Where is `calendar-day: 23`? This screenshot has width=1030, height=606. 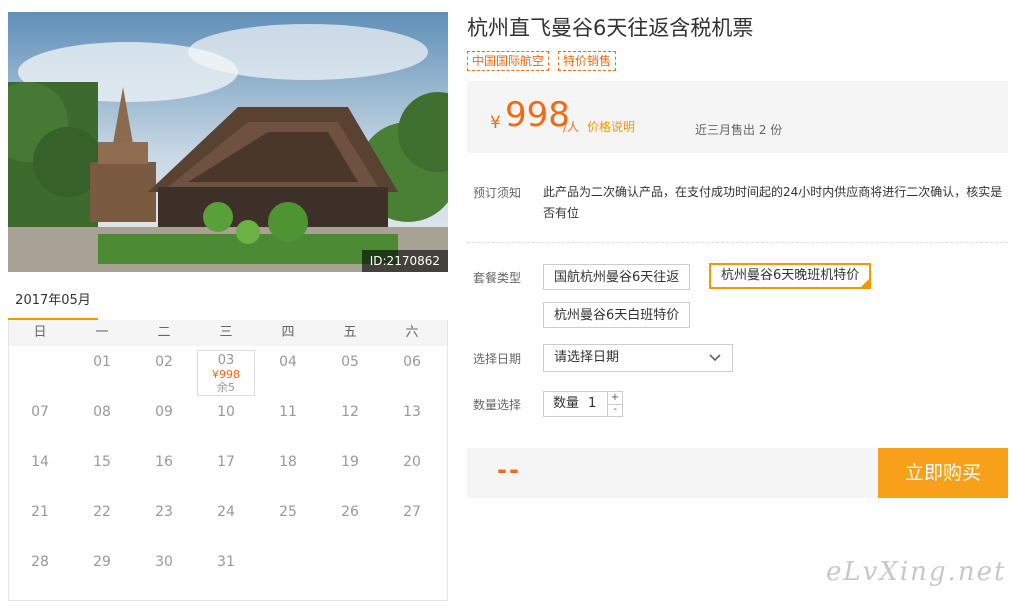 calendar-day: 23 is located at coordinates (164, 512).